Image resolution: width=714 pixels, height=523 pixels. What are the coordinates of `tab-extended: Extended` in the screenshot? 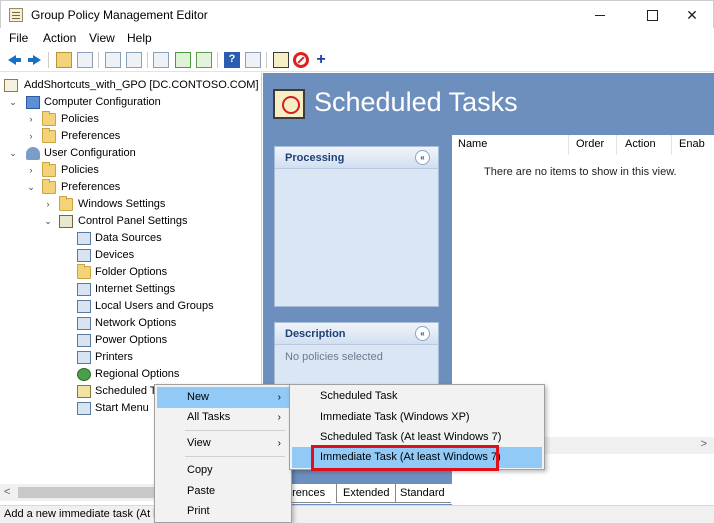 It's located at (366, 493).